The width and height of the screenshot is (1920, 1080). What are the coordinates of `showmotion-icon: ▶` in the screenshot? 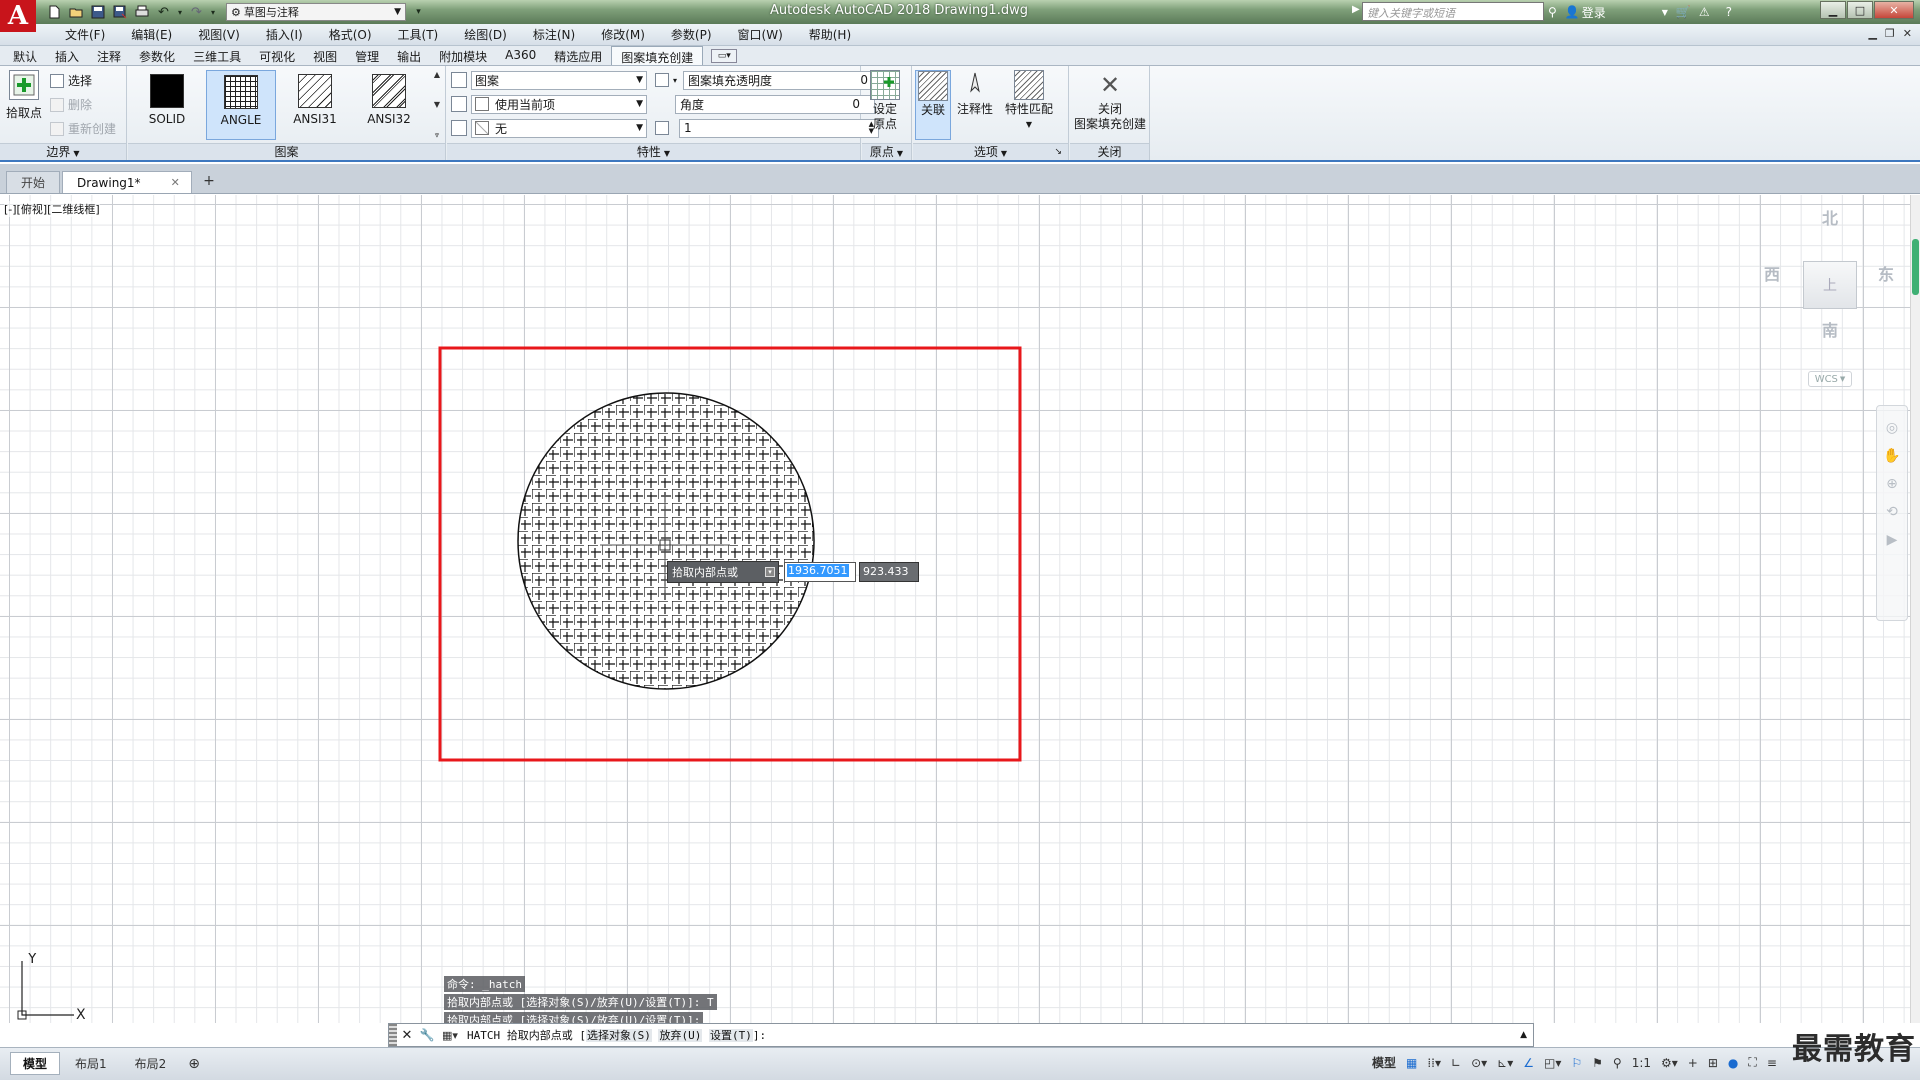 It's located at (1892, 540).